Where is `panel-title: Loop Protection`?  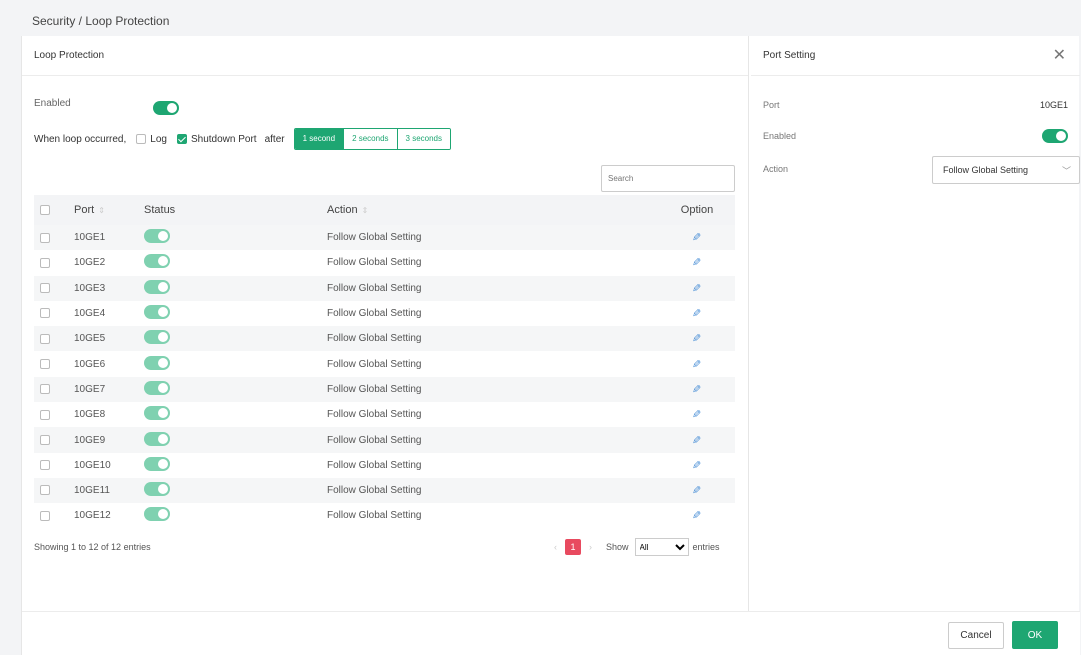
panel-title: Loop Protection is located at coordinates (385, 56).